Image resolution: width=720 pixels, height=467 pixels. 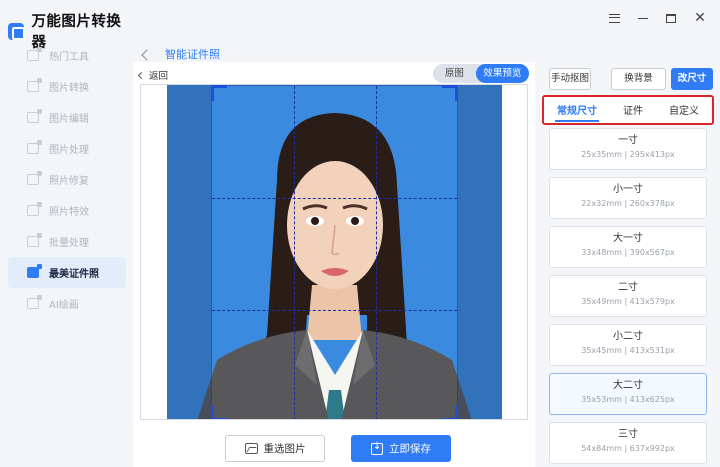 I want to click on tab-custom: 自定义, so click(x=684, y=110).